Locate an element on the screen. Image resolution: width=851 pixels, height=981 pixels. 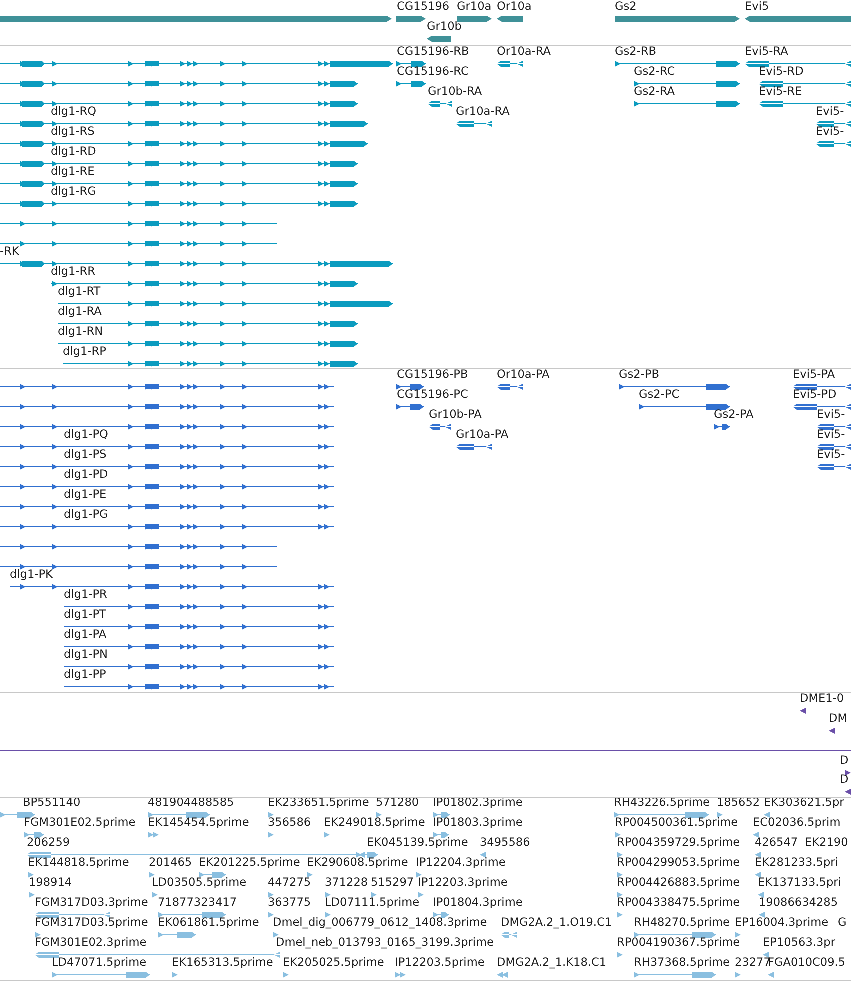
feature-label: Or10a-PA is located at coordinates (523, 375).